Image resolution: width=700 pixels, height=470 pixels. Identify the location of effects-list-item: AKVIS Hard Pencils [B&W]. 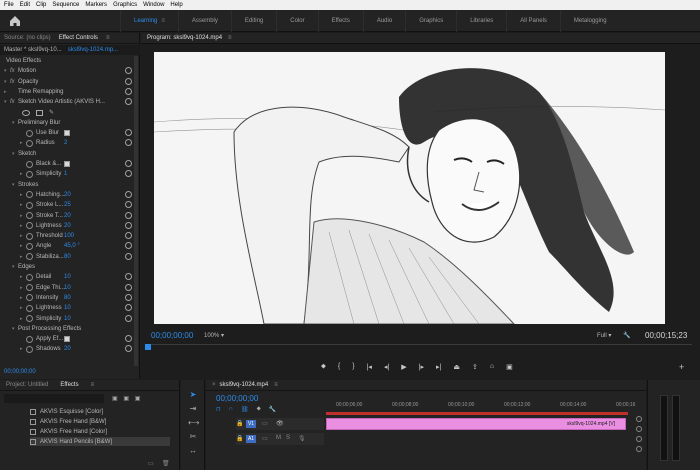
(100, 441).